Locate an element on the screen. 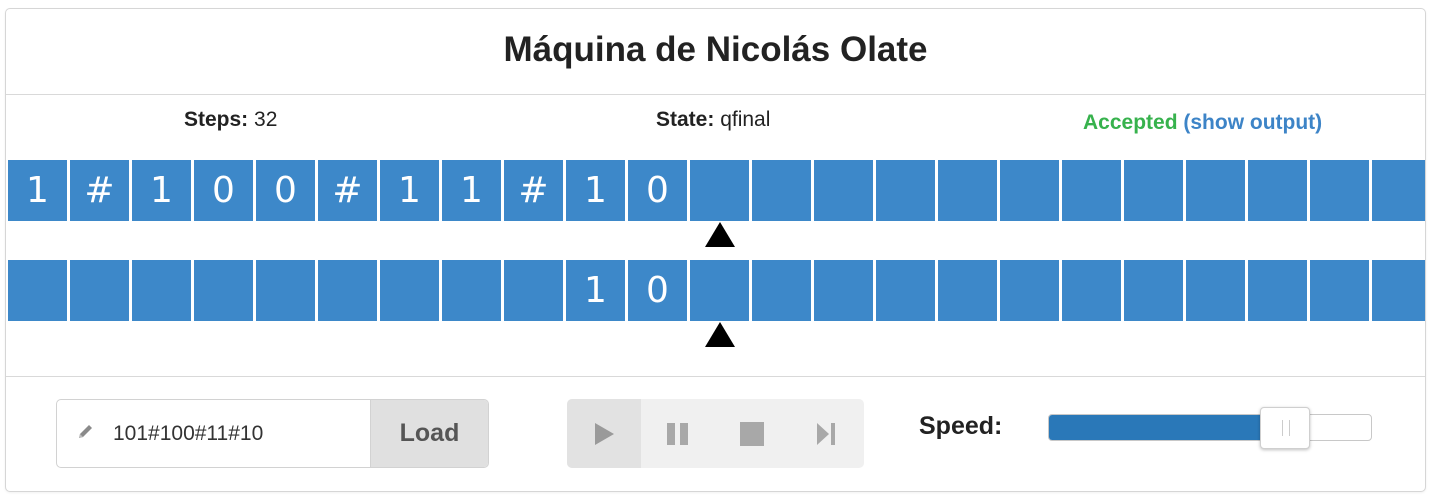 The height and width of the screenshot is (500, 1449). tape-input-field is located at coordinates (240, 433).